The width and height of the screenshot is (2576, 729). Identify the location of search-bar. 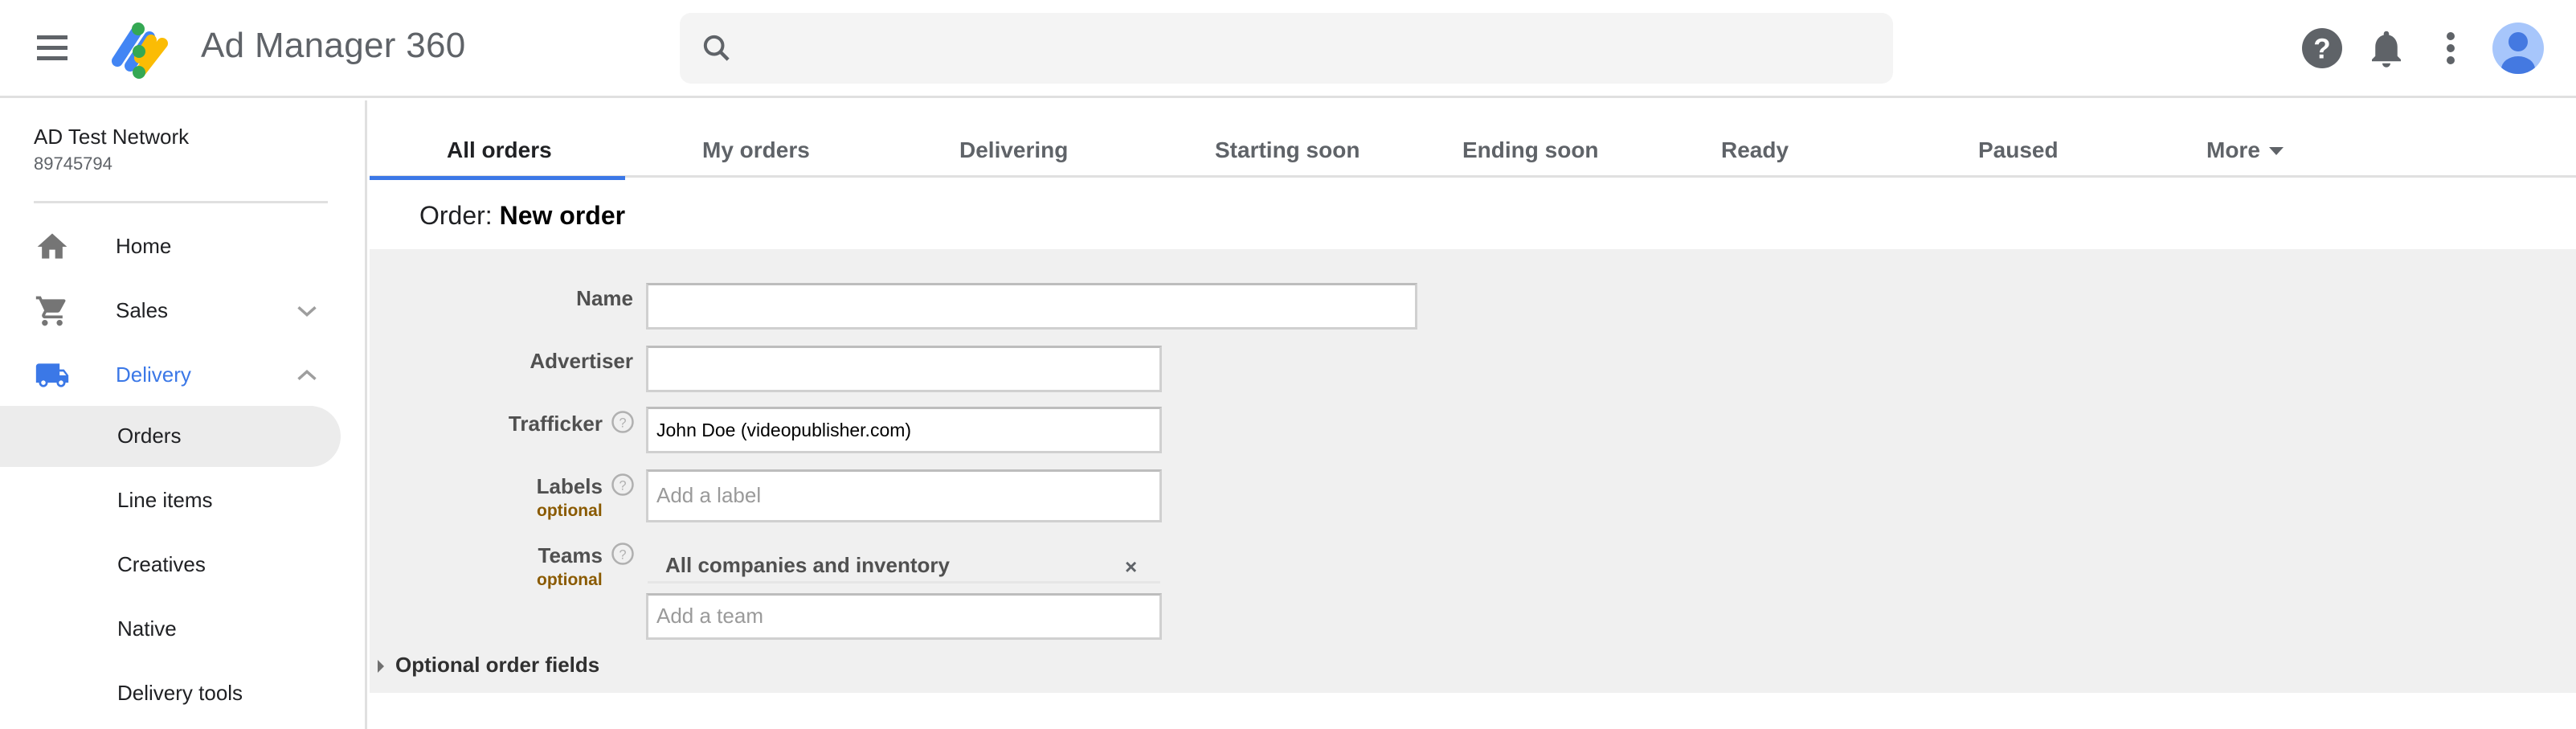
(1287, 48).